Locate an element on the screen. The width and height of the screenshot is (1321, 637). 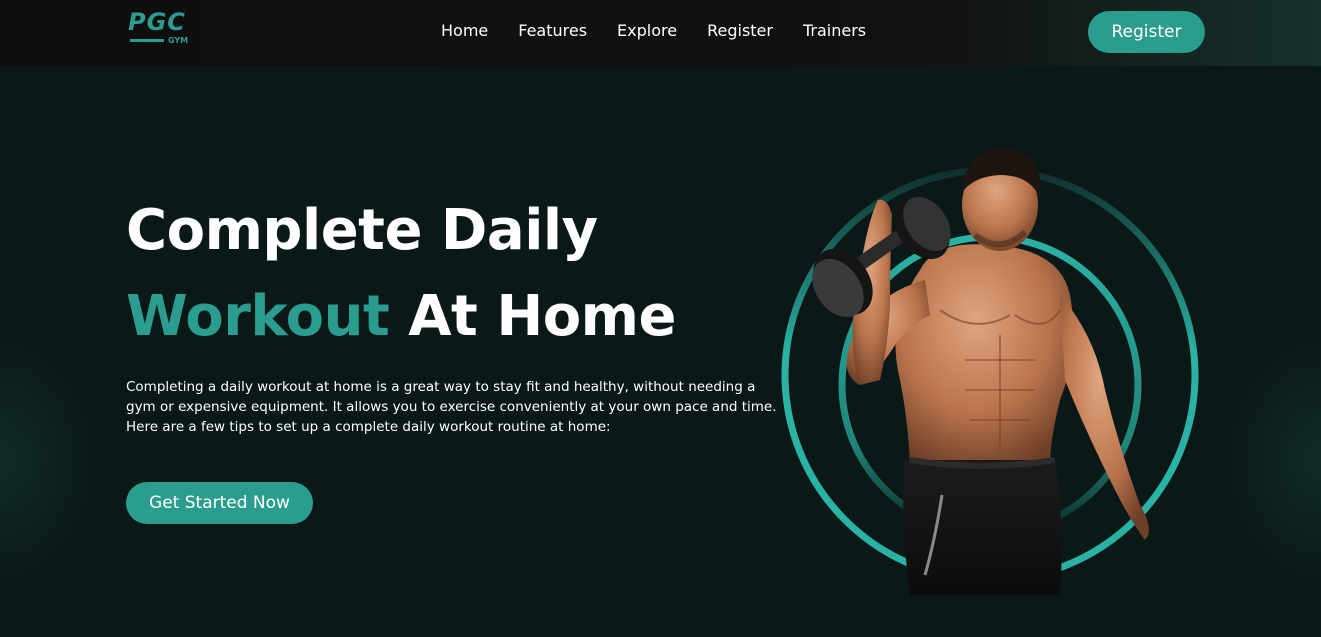
hero-title-rest: At Home is located at coordinates (532, 316).